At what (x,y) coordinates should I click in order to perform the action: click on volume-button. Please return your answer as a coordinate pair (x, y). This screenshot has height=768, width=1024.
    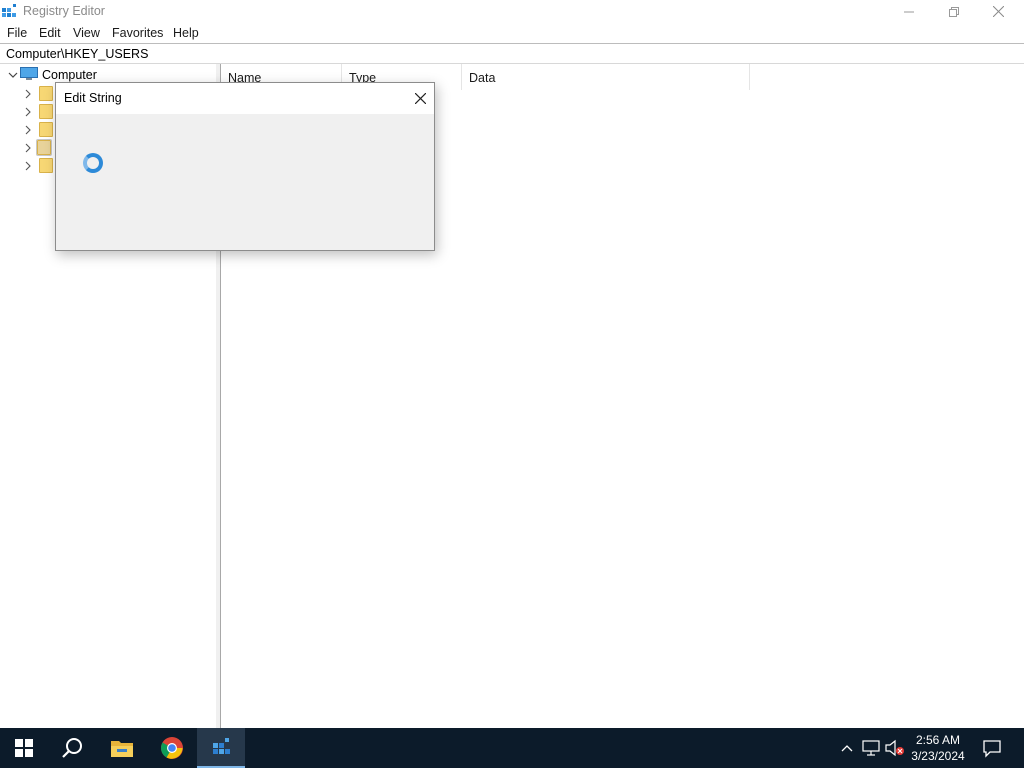
    Looking at the image, I should click on (895, 748).